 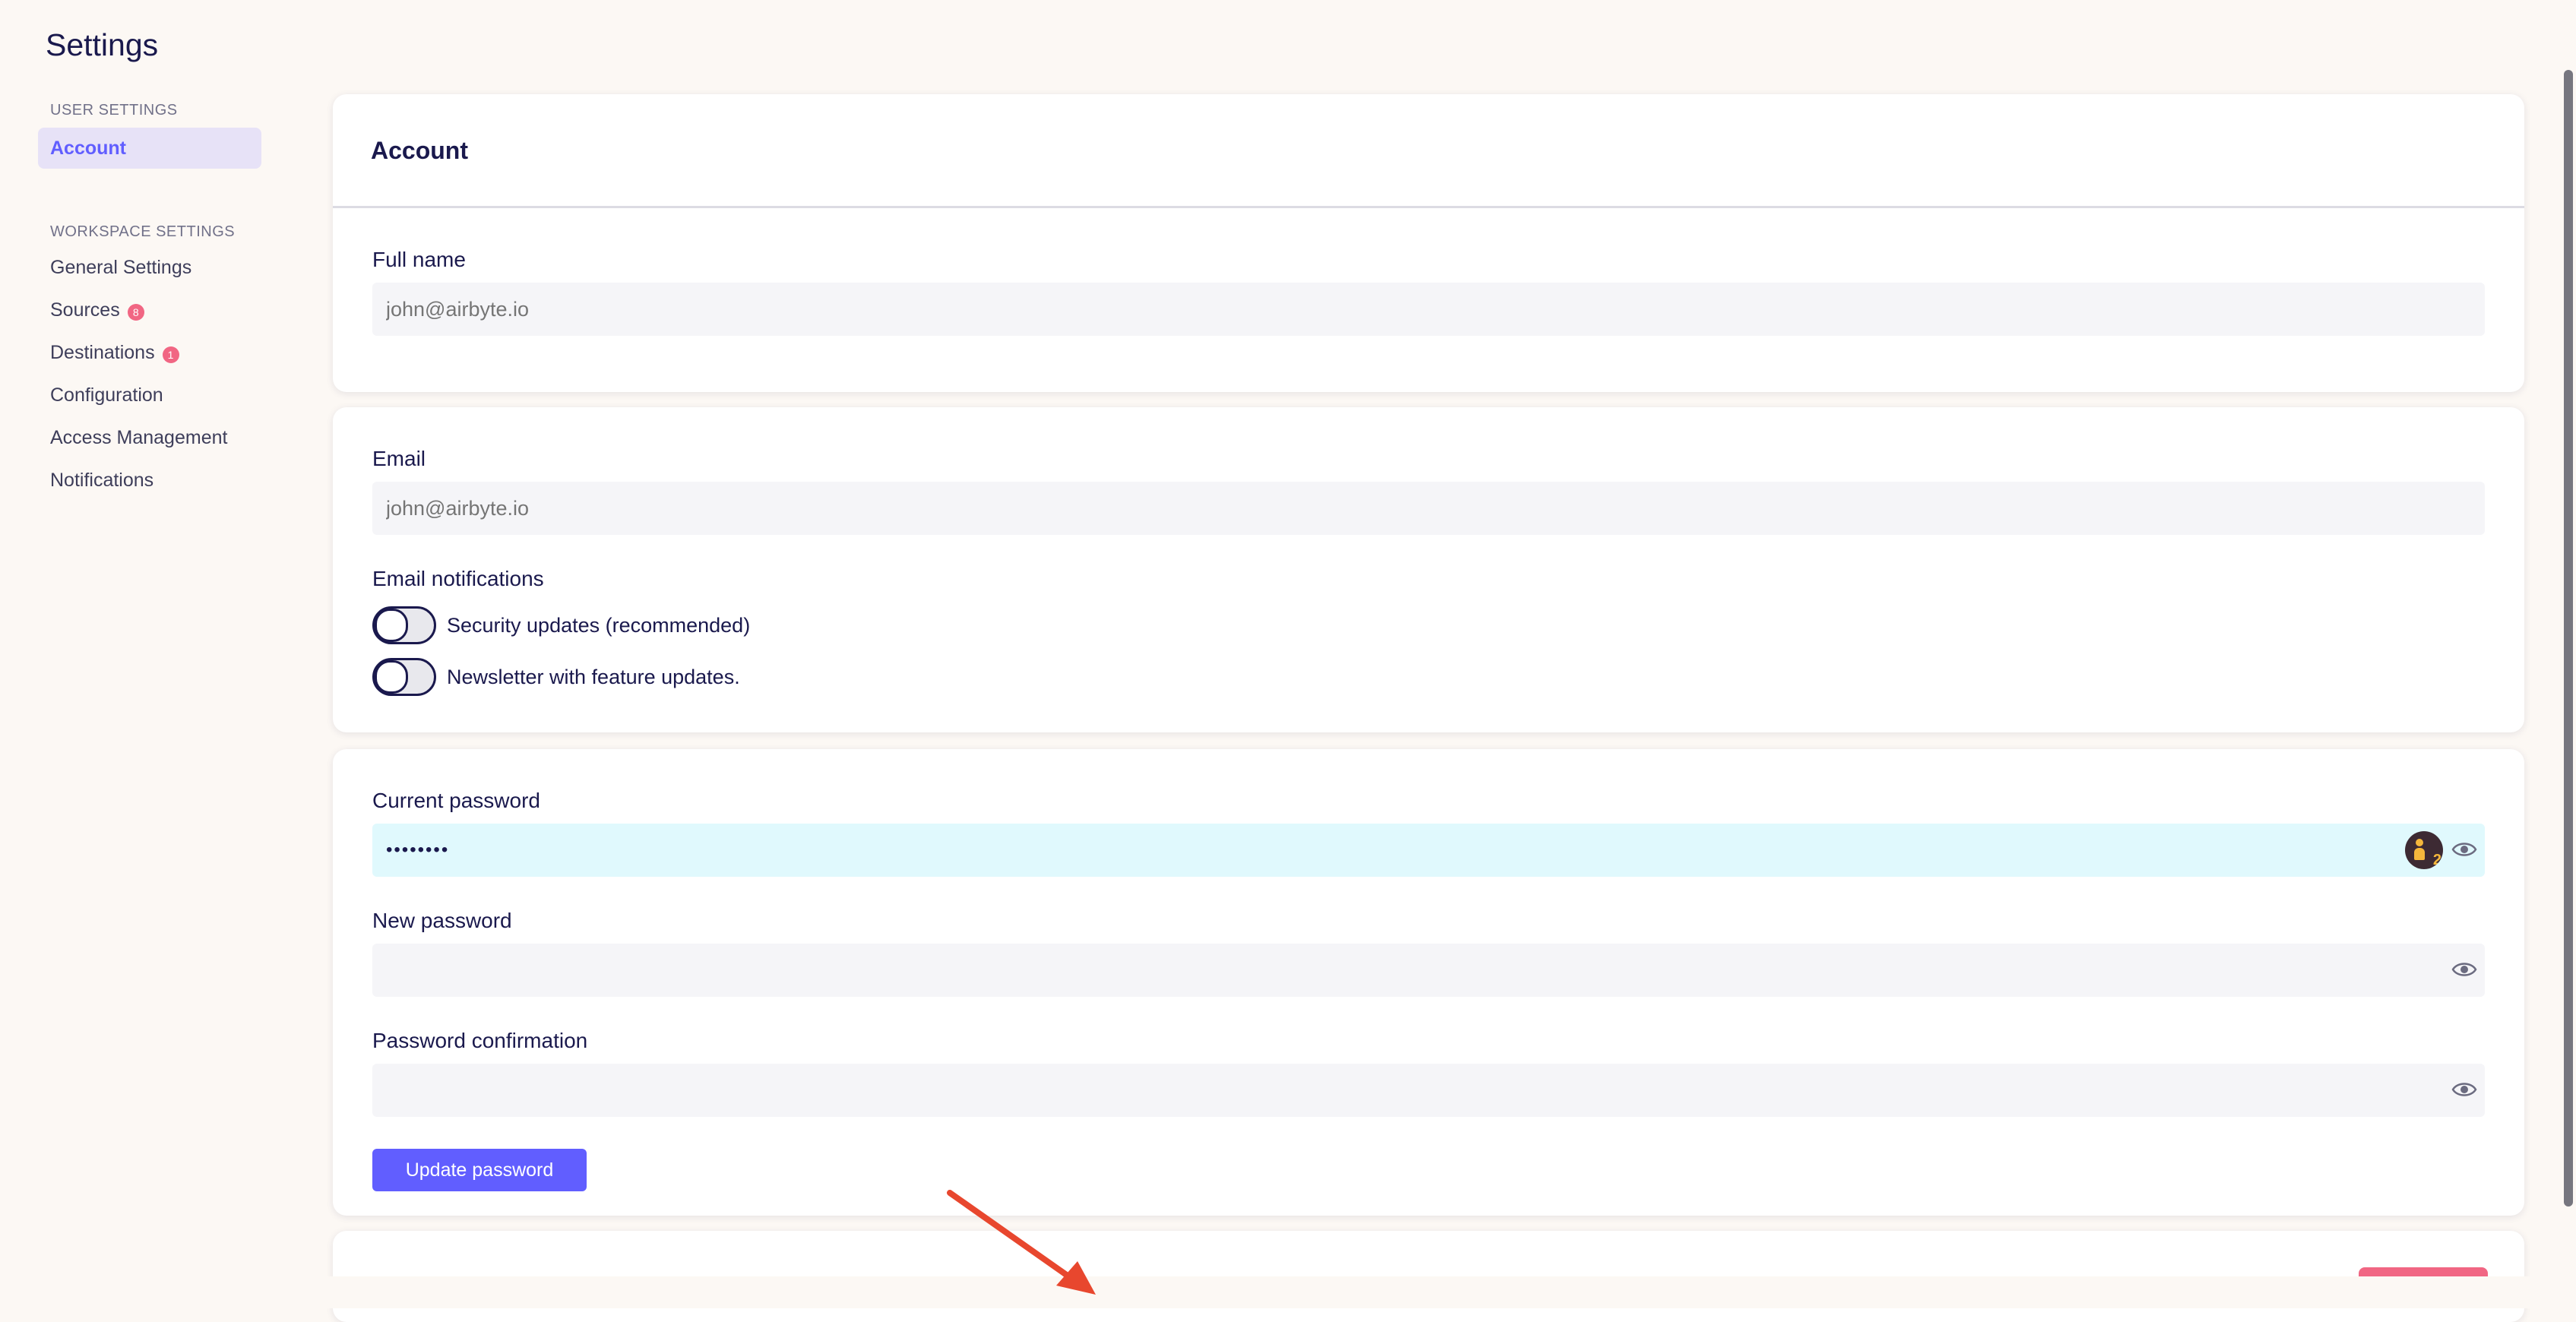 What do you see at coordinates (399, 458) in the screenshot?
I see `email-label: Email` at bounding box center [399, 458].